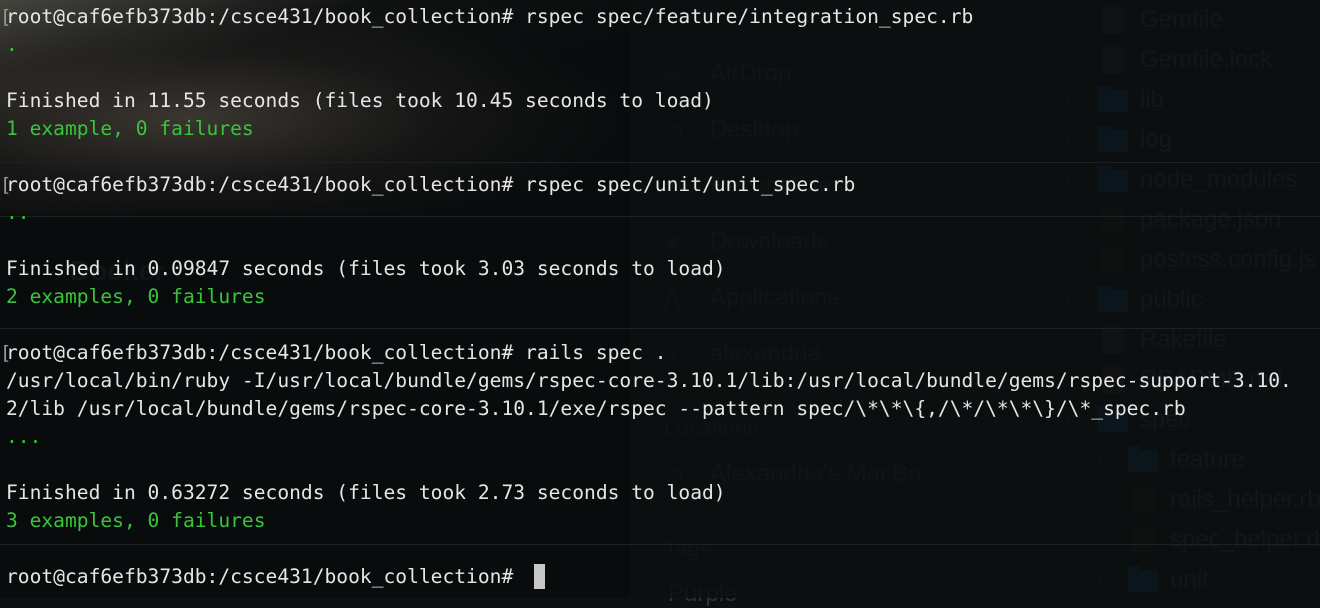 This screenshot has width=1320, height=608. I want to click on terminal-line: 3 examples, 0 failures, so click(136, 520).